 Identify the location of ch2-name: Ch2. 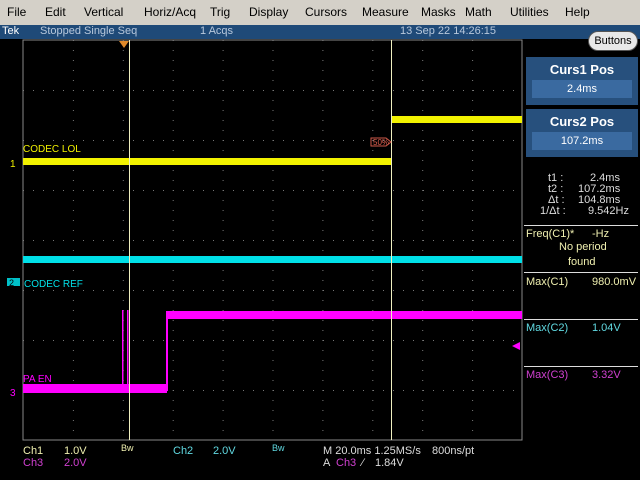
(183, 451).